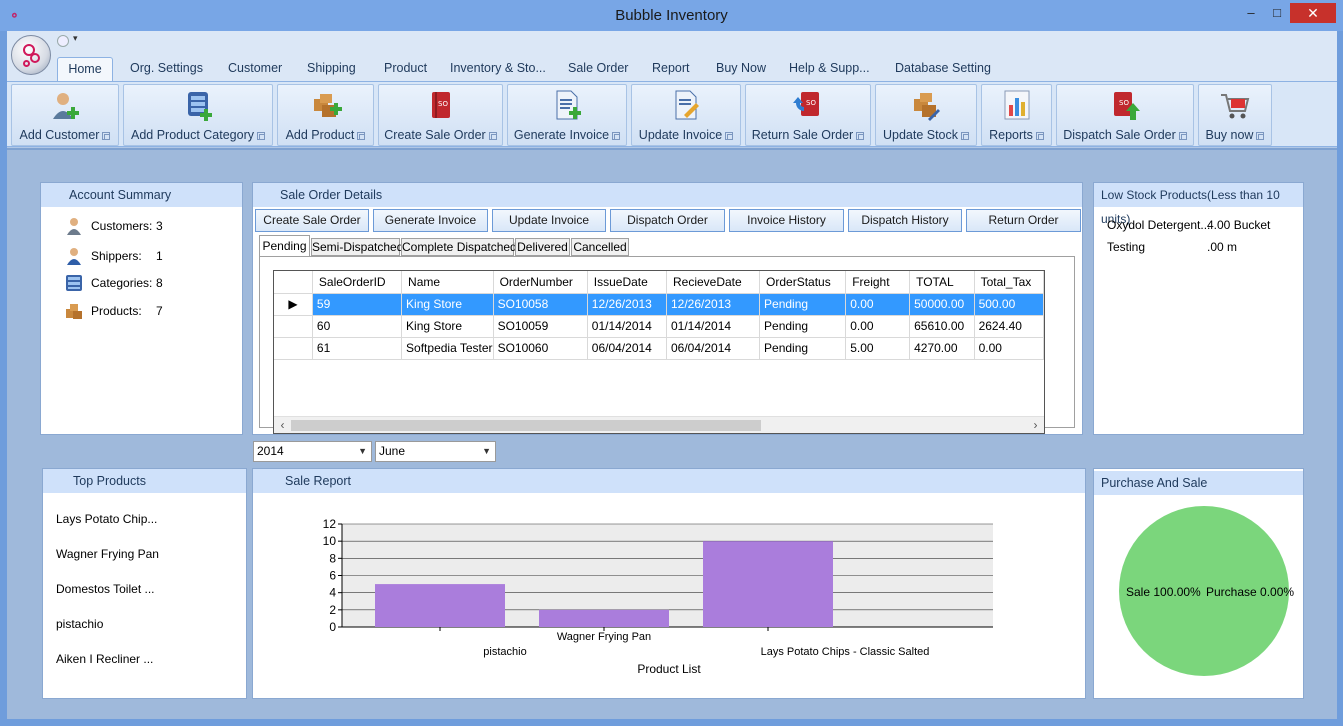 This screenshot has width=1343, height=726. I want to click on reports-label: Reports, so click(1011, 135).